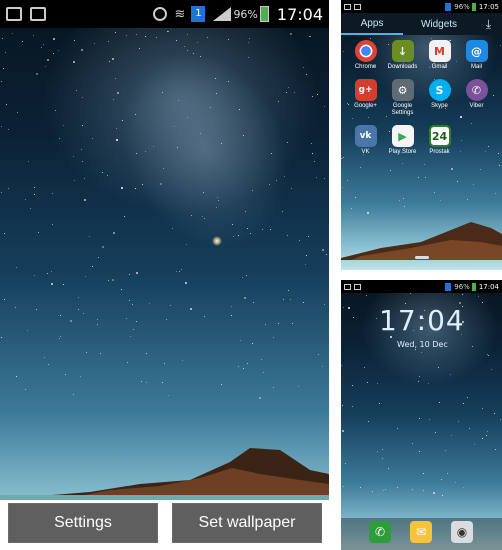  What do you see at coordinates (439, 98) in the screenshot?
I see `app-skype: S Skype` at bounding box center [439, 98].